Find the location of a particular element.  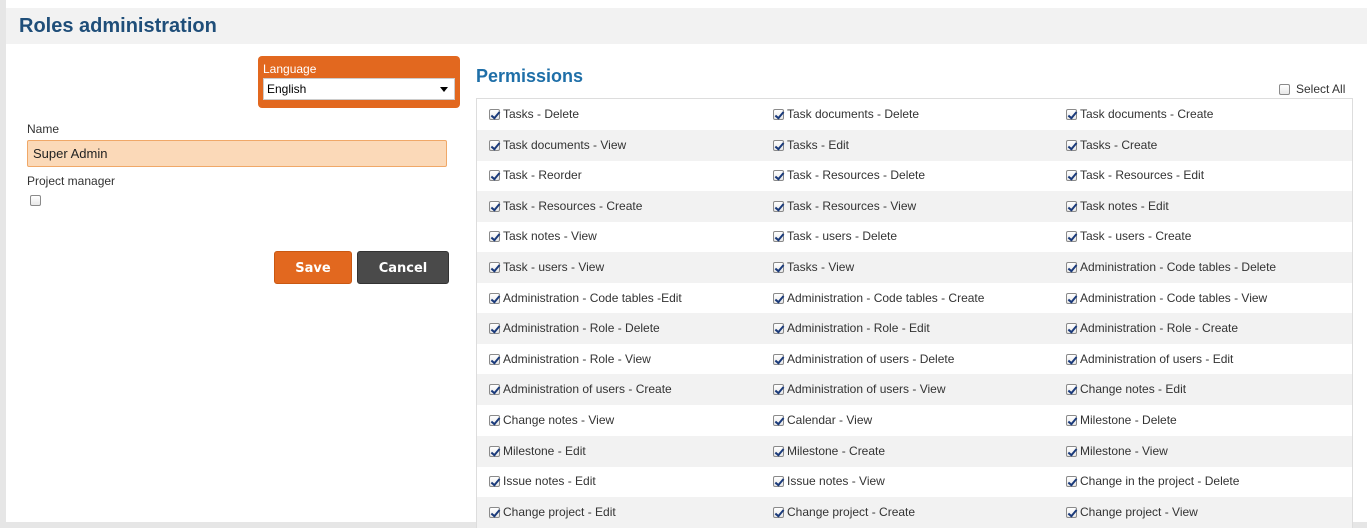

permission-item: Tasks - Delete is located at coordinates (534, 114).